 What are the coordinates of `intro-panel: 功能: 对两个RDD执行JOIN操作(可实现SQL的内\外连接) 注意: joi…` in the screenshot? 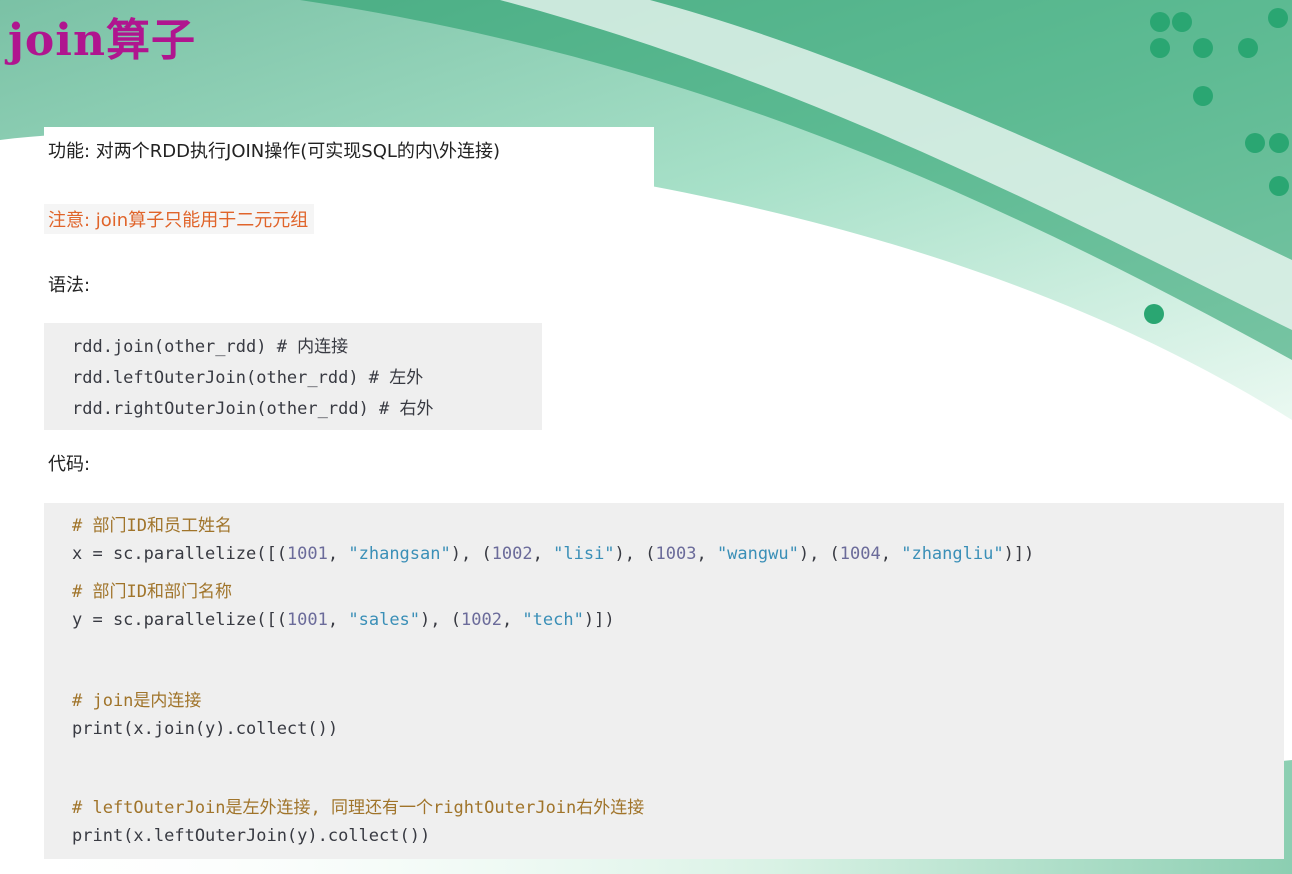 It's located at (349, 180).